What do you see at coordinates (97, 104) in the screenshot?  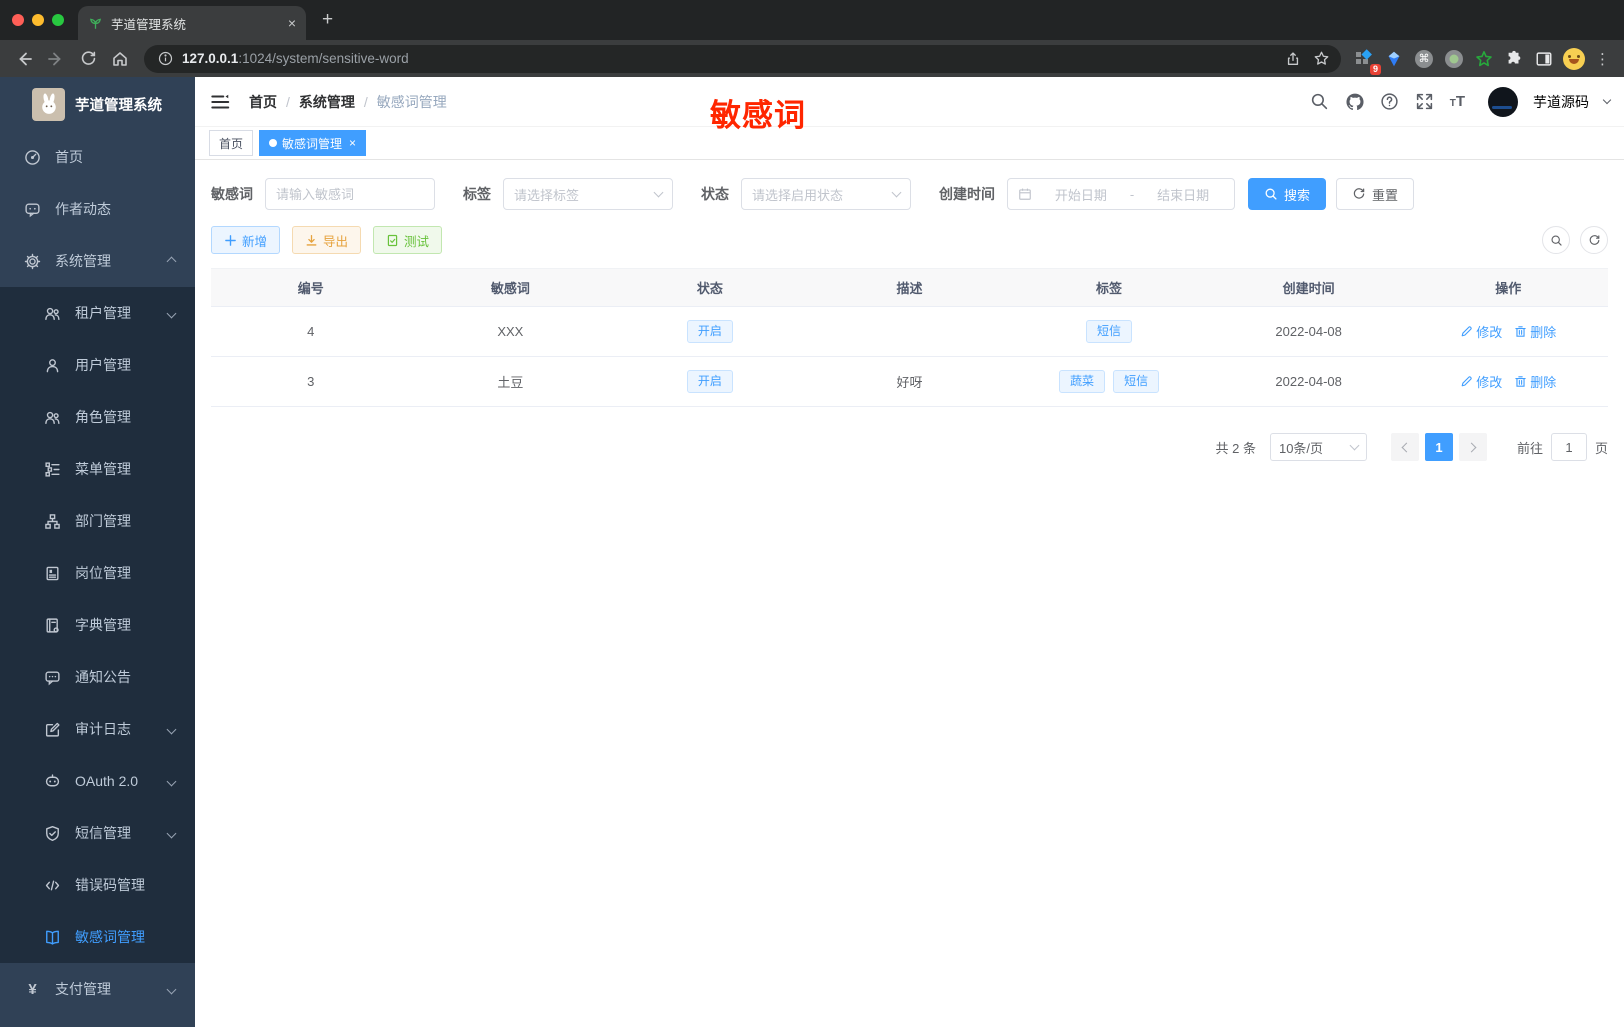 I see `app-logo: 芋道管理系统` at bounding box center [97, 104].